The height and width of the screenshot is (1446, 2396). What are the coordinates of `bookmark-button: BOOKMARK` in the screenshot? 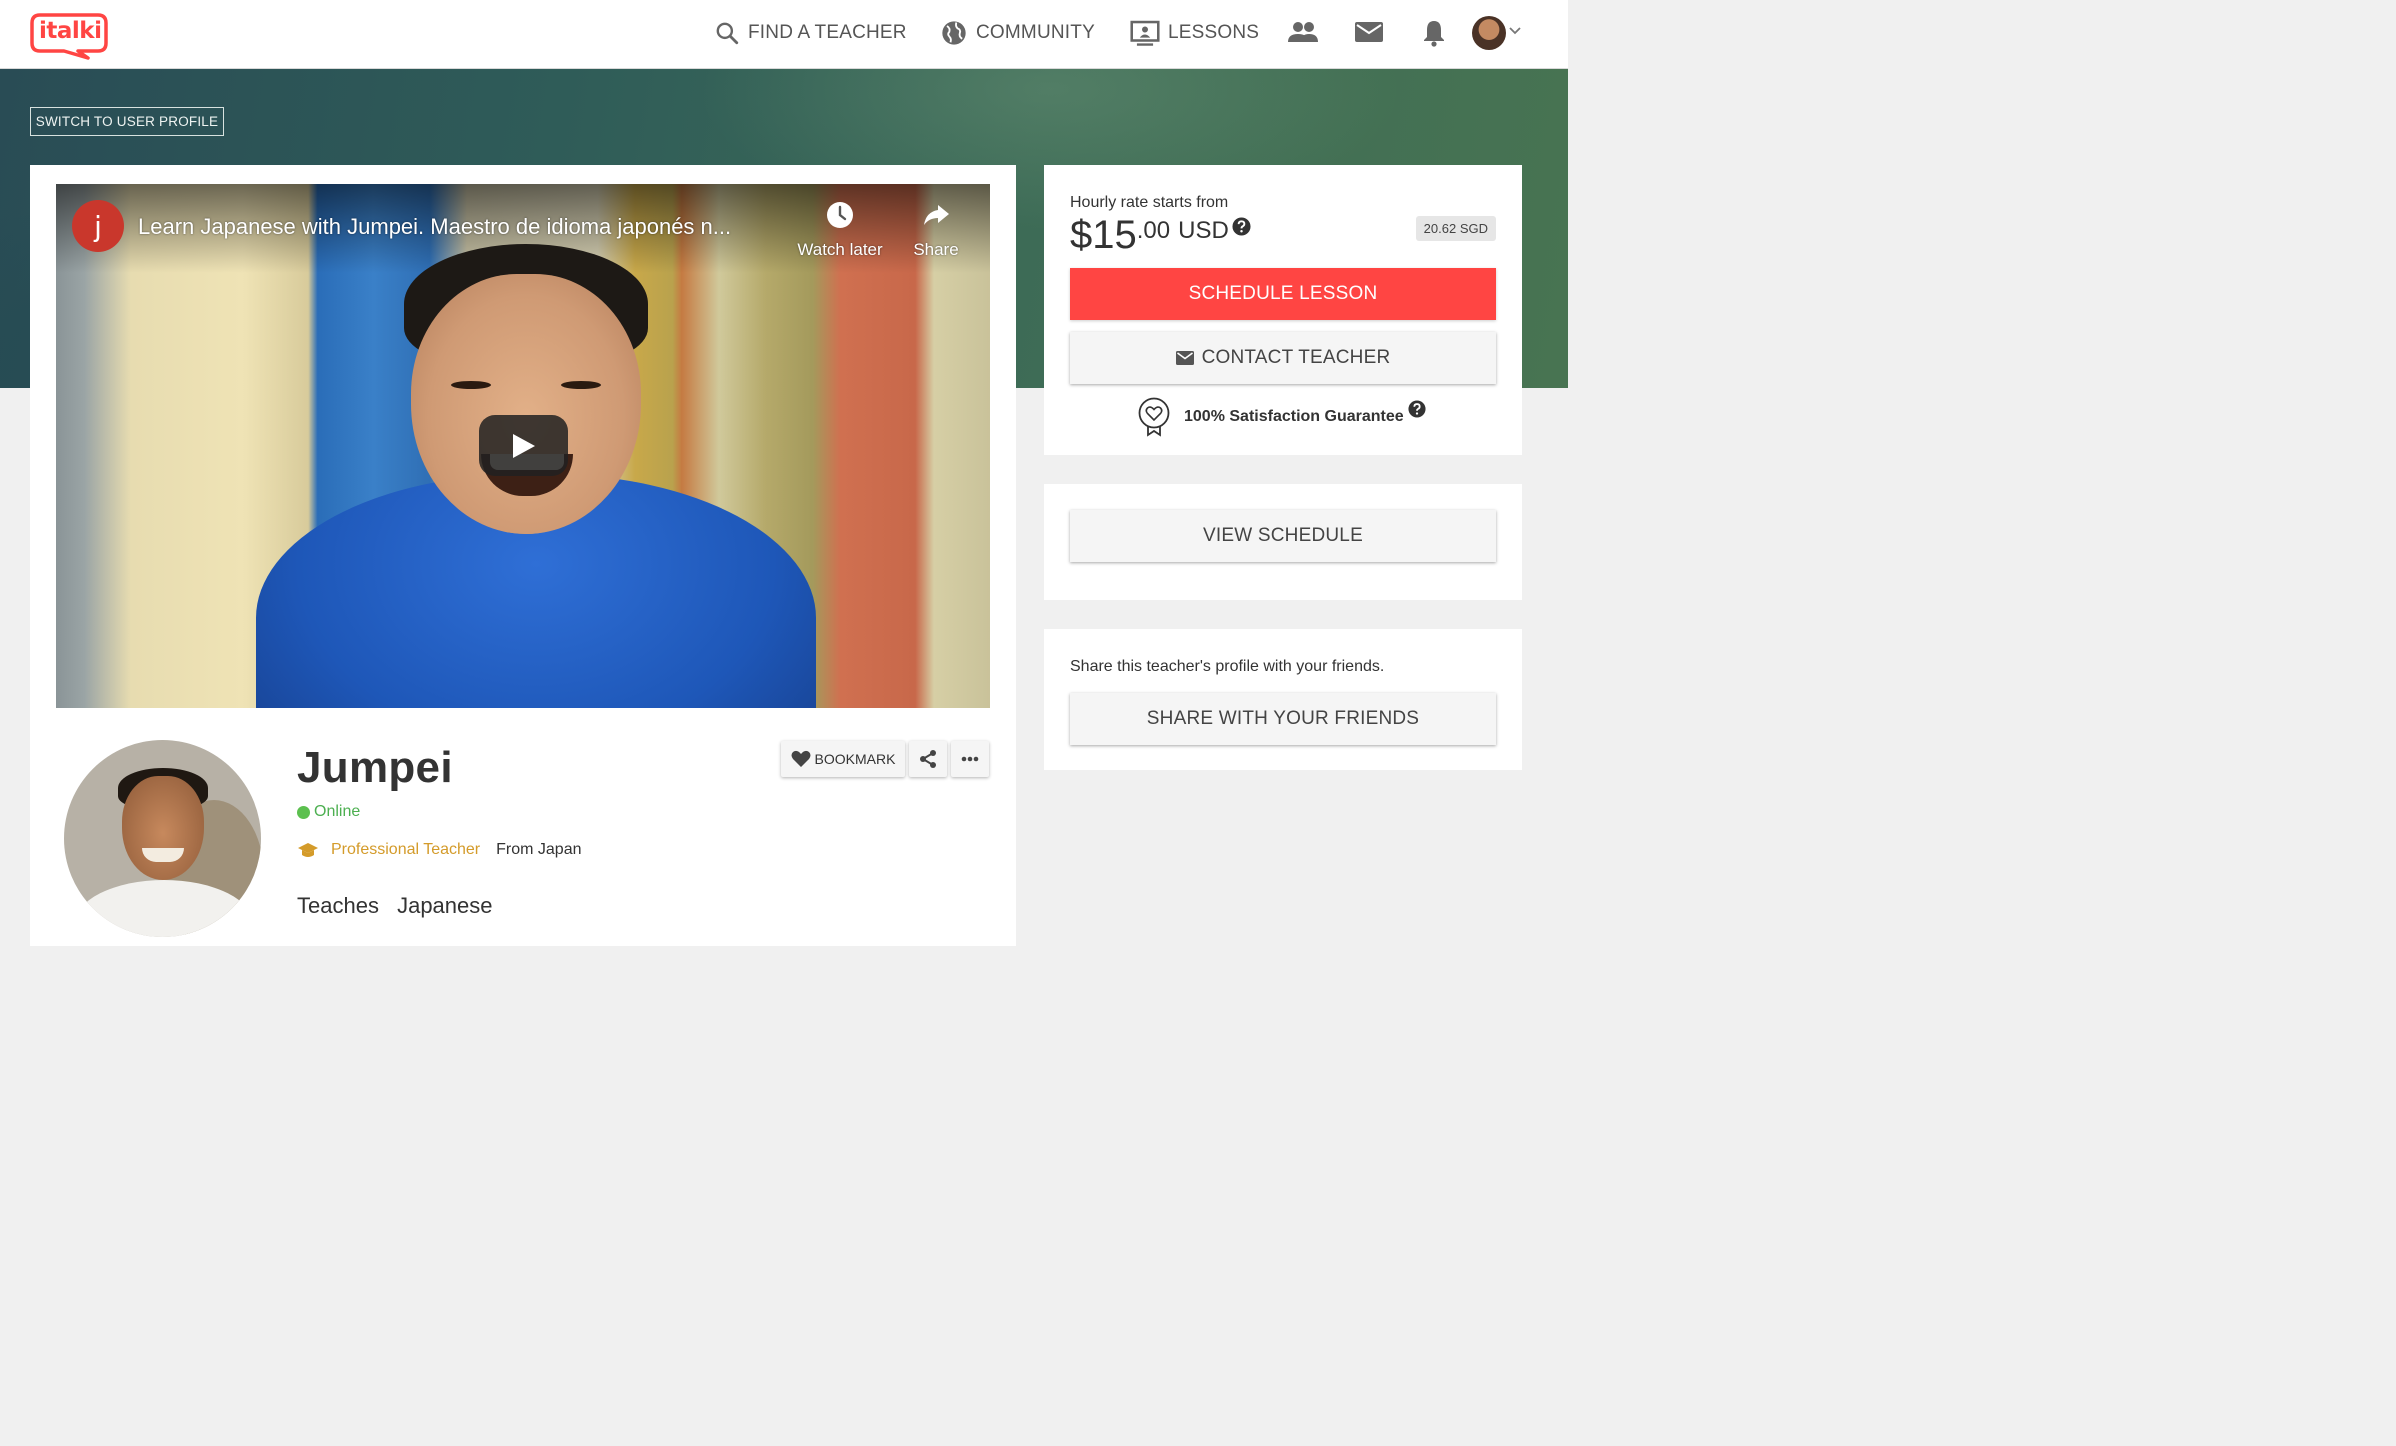 It's located at (843, 759).